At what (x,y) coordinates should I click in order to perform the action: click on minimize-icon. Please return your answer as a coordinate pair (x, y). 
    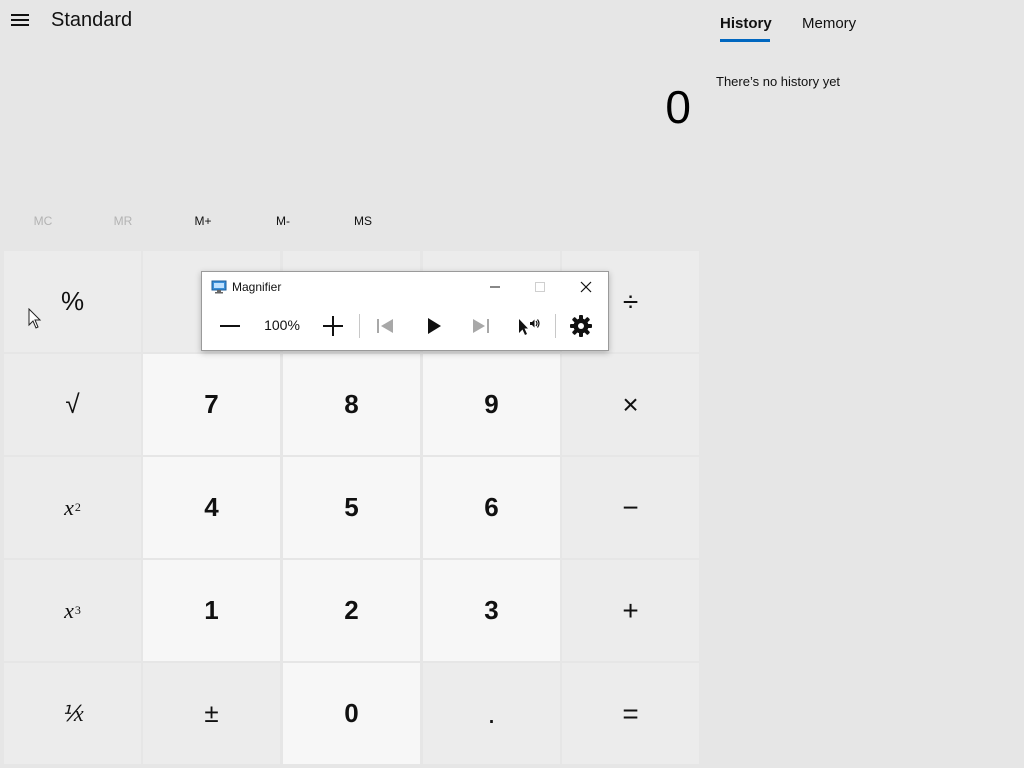
    Looking at the image, I should click on (495, 287).